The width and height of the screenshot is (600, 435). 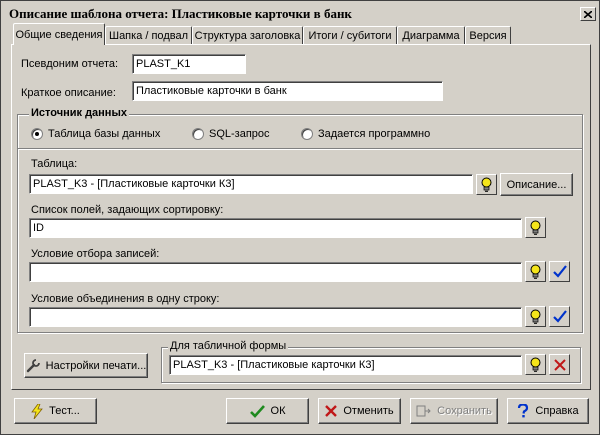 What do you see at coordinates (287, 91) in the screenshot?
I see `description-input: Пластиковые карточки в банк` at bounding box center [287, 91].